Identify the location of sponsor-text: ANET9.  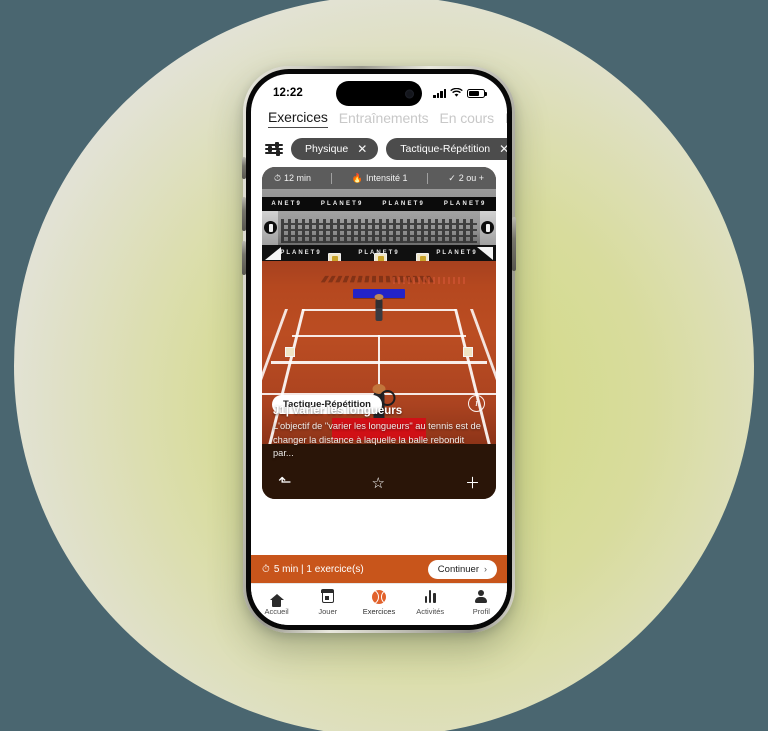
(287, 204).